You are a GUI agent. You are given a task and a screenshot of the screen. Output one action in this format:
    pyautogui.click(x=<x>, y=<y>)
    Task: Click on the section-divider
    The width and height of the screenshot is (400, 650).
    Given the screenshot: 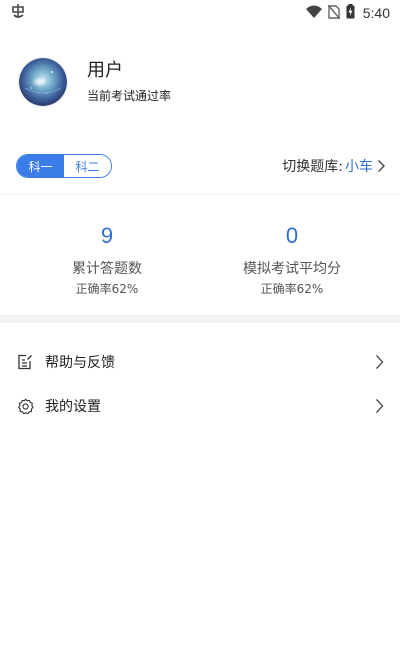 What is the action you would take?
    pyautogui.click(x=200, y=319)
    